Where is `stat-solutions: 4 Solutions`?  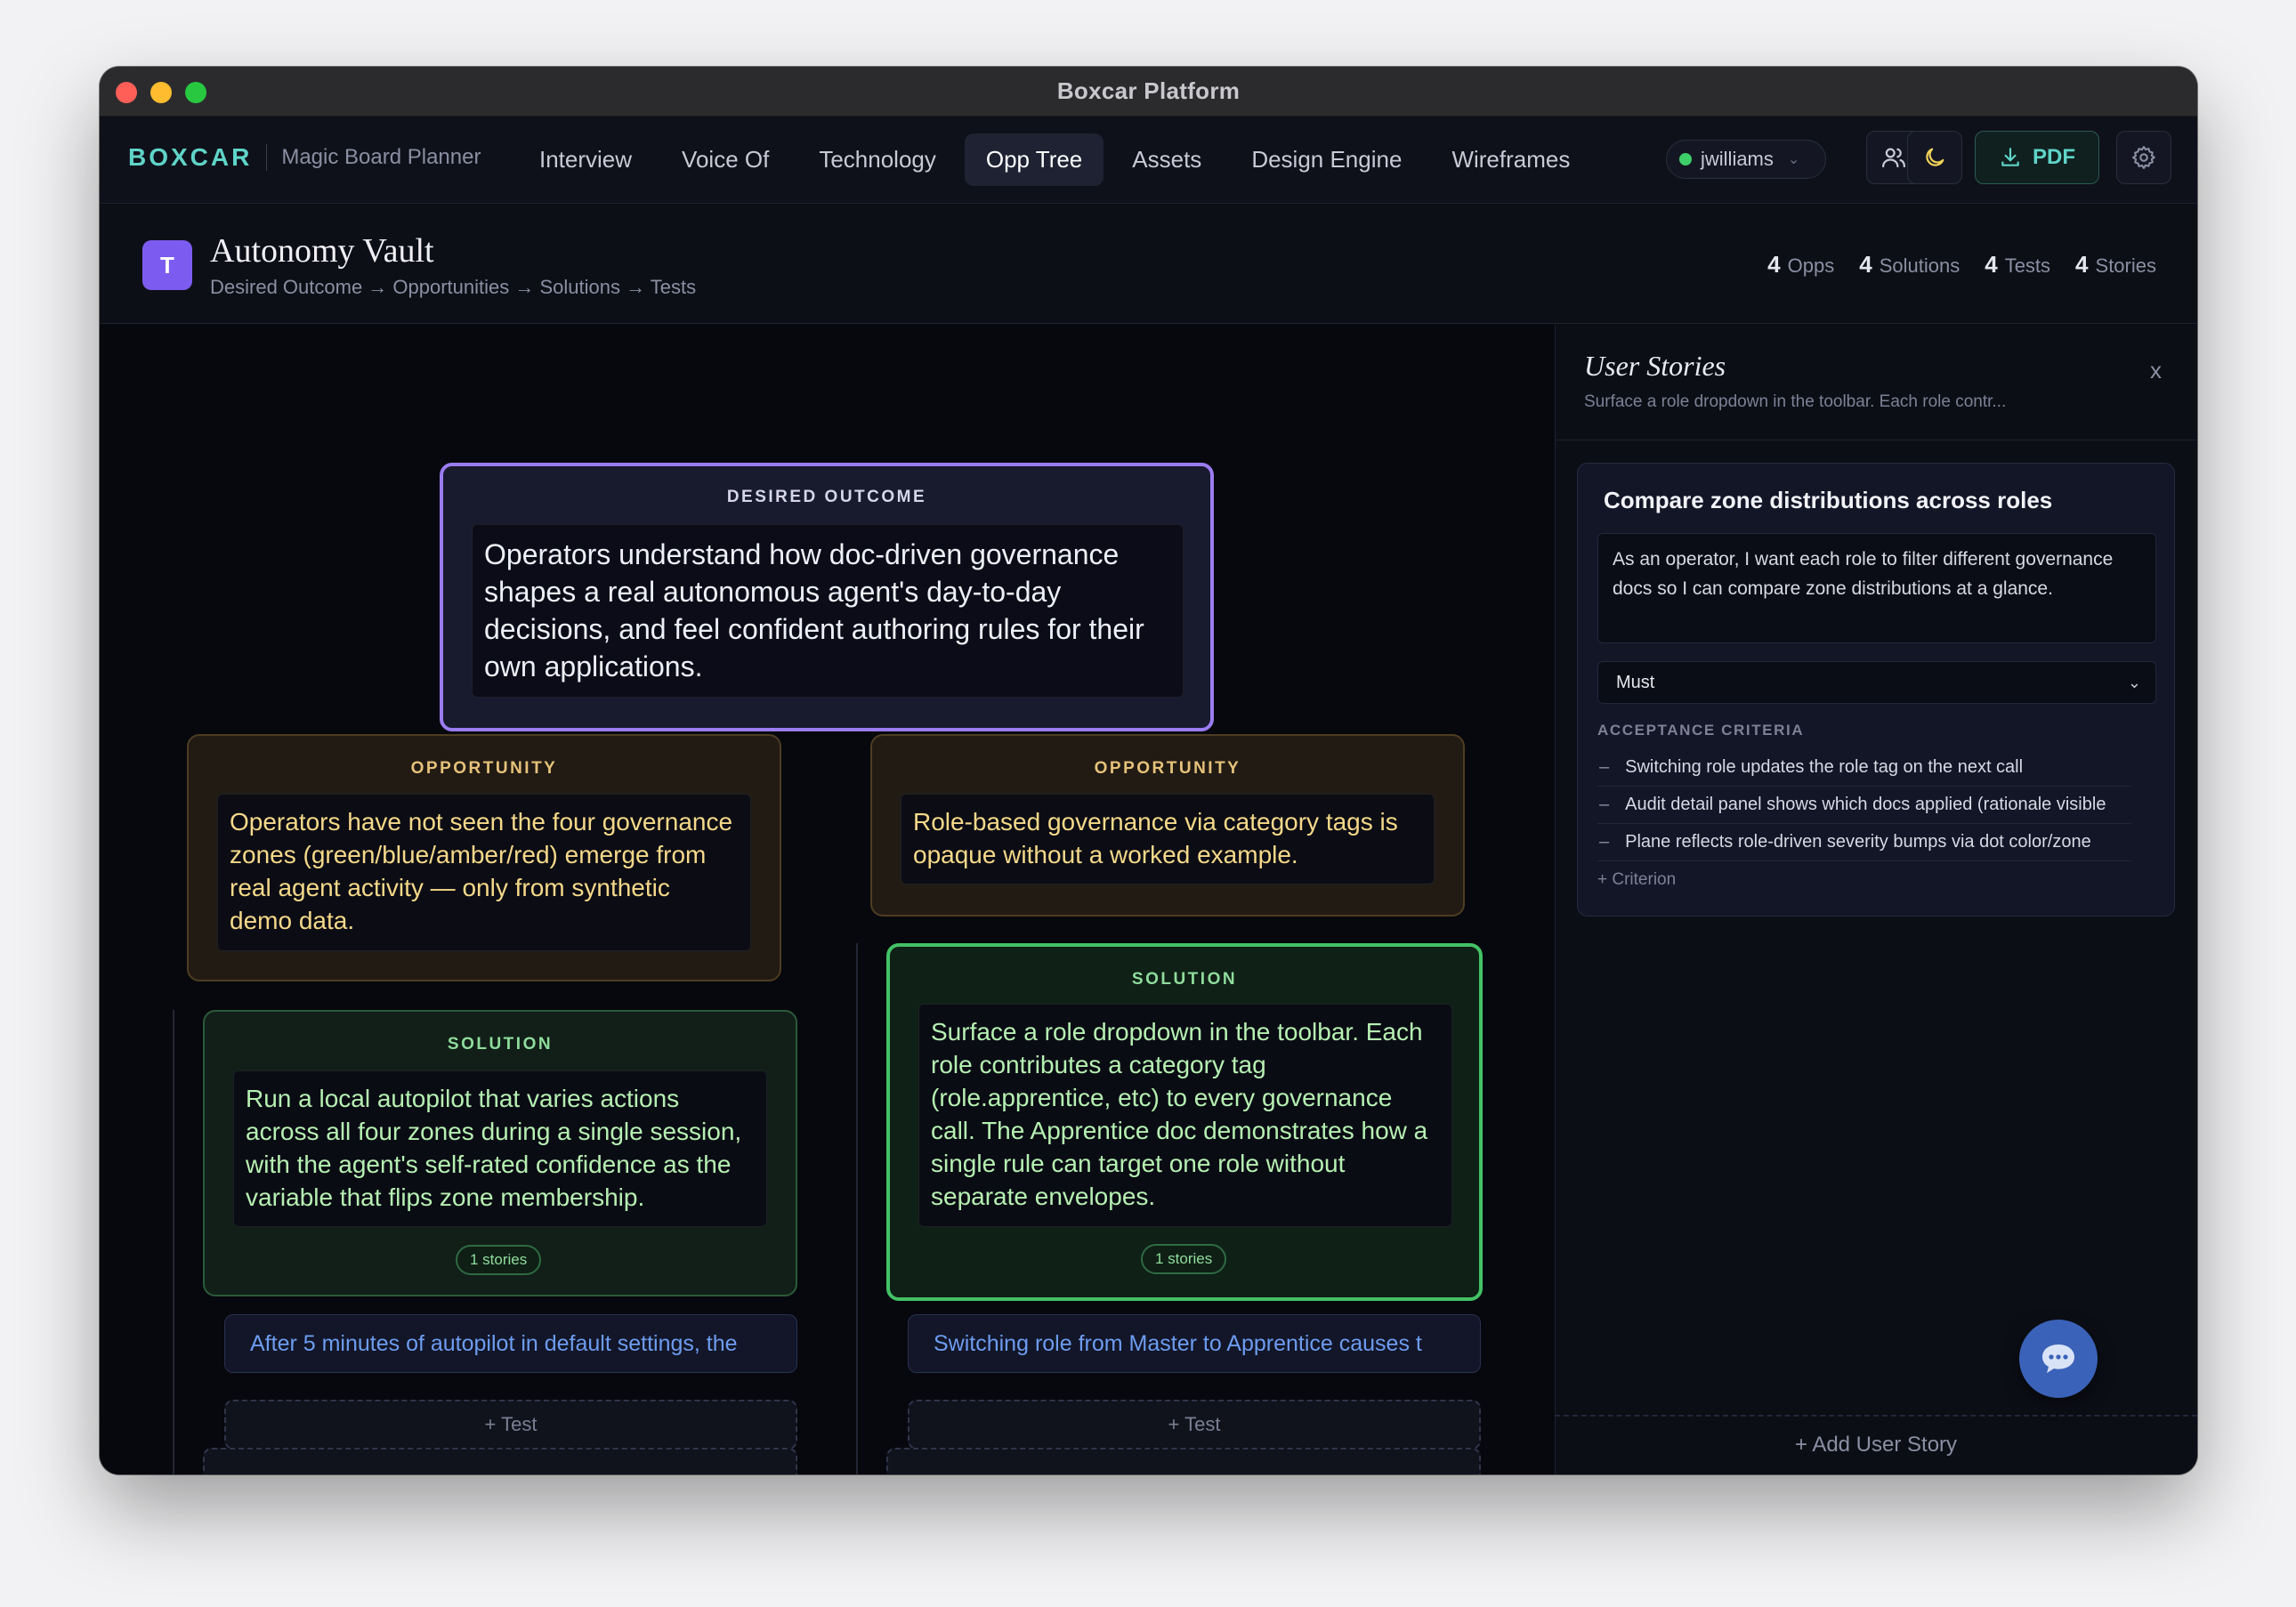
stat-solutions: 4 Solutions is located at coordinates (1909, 264).